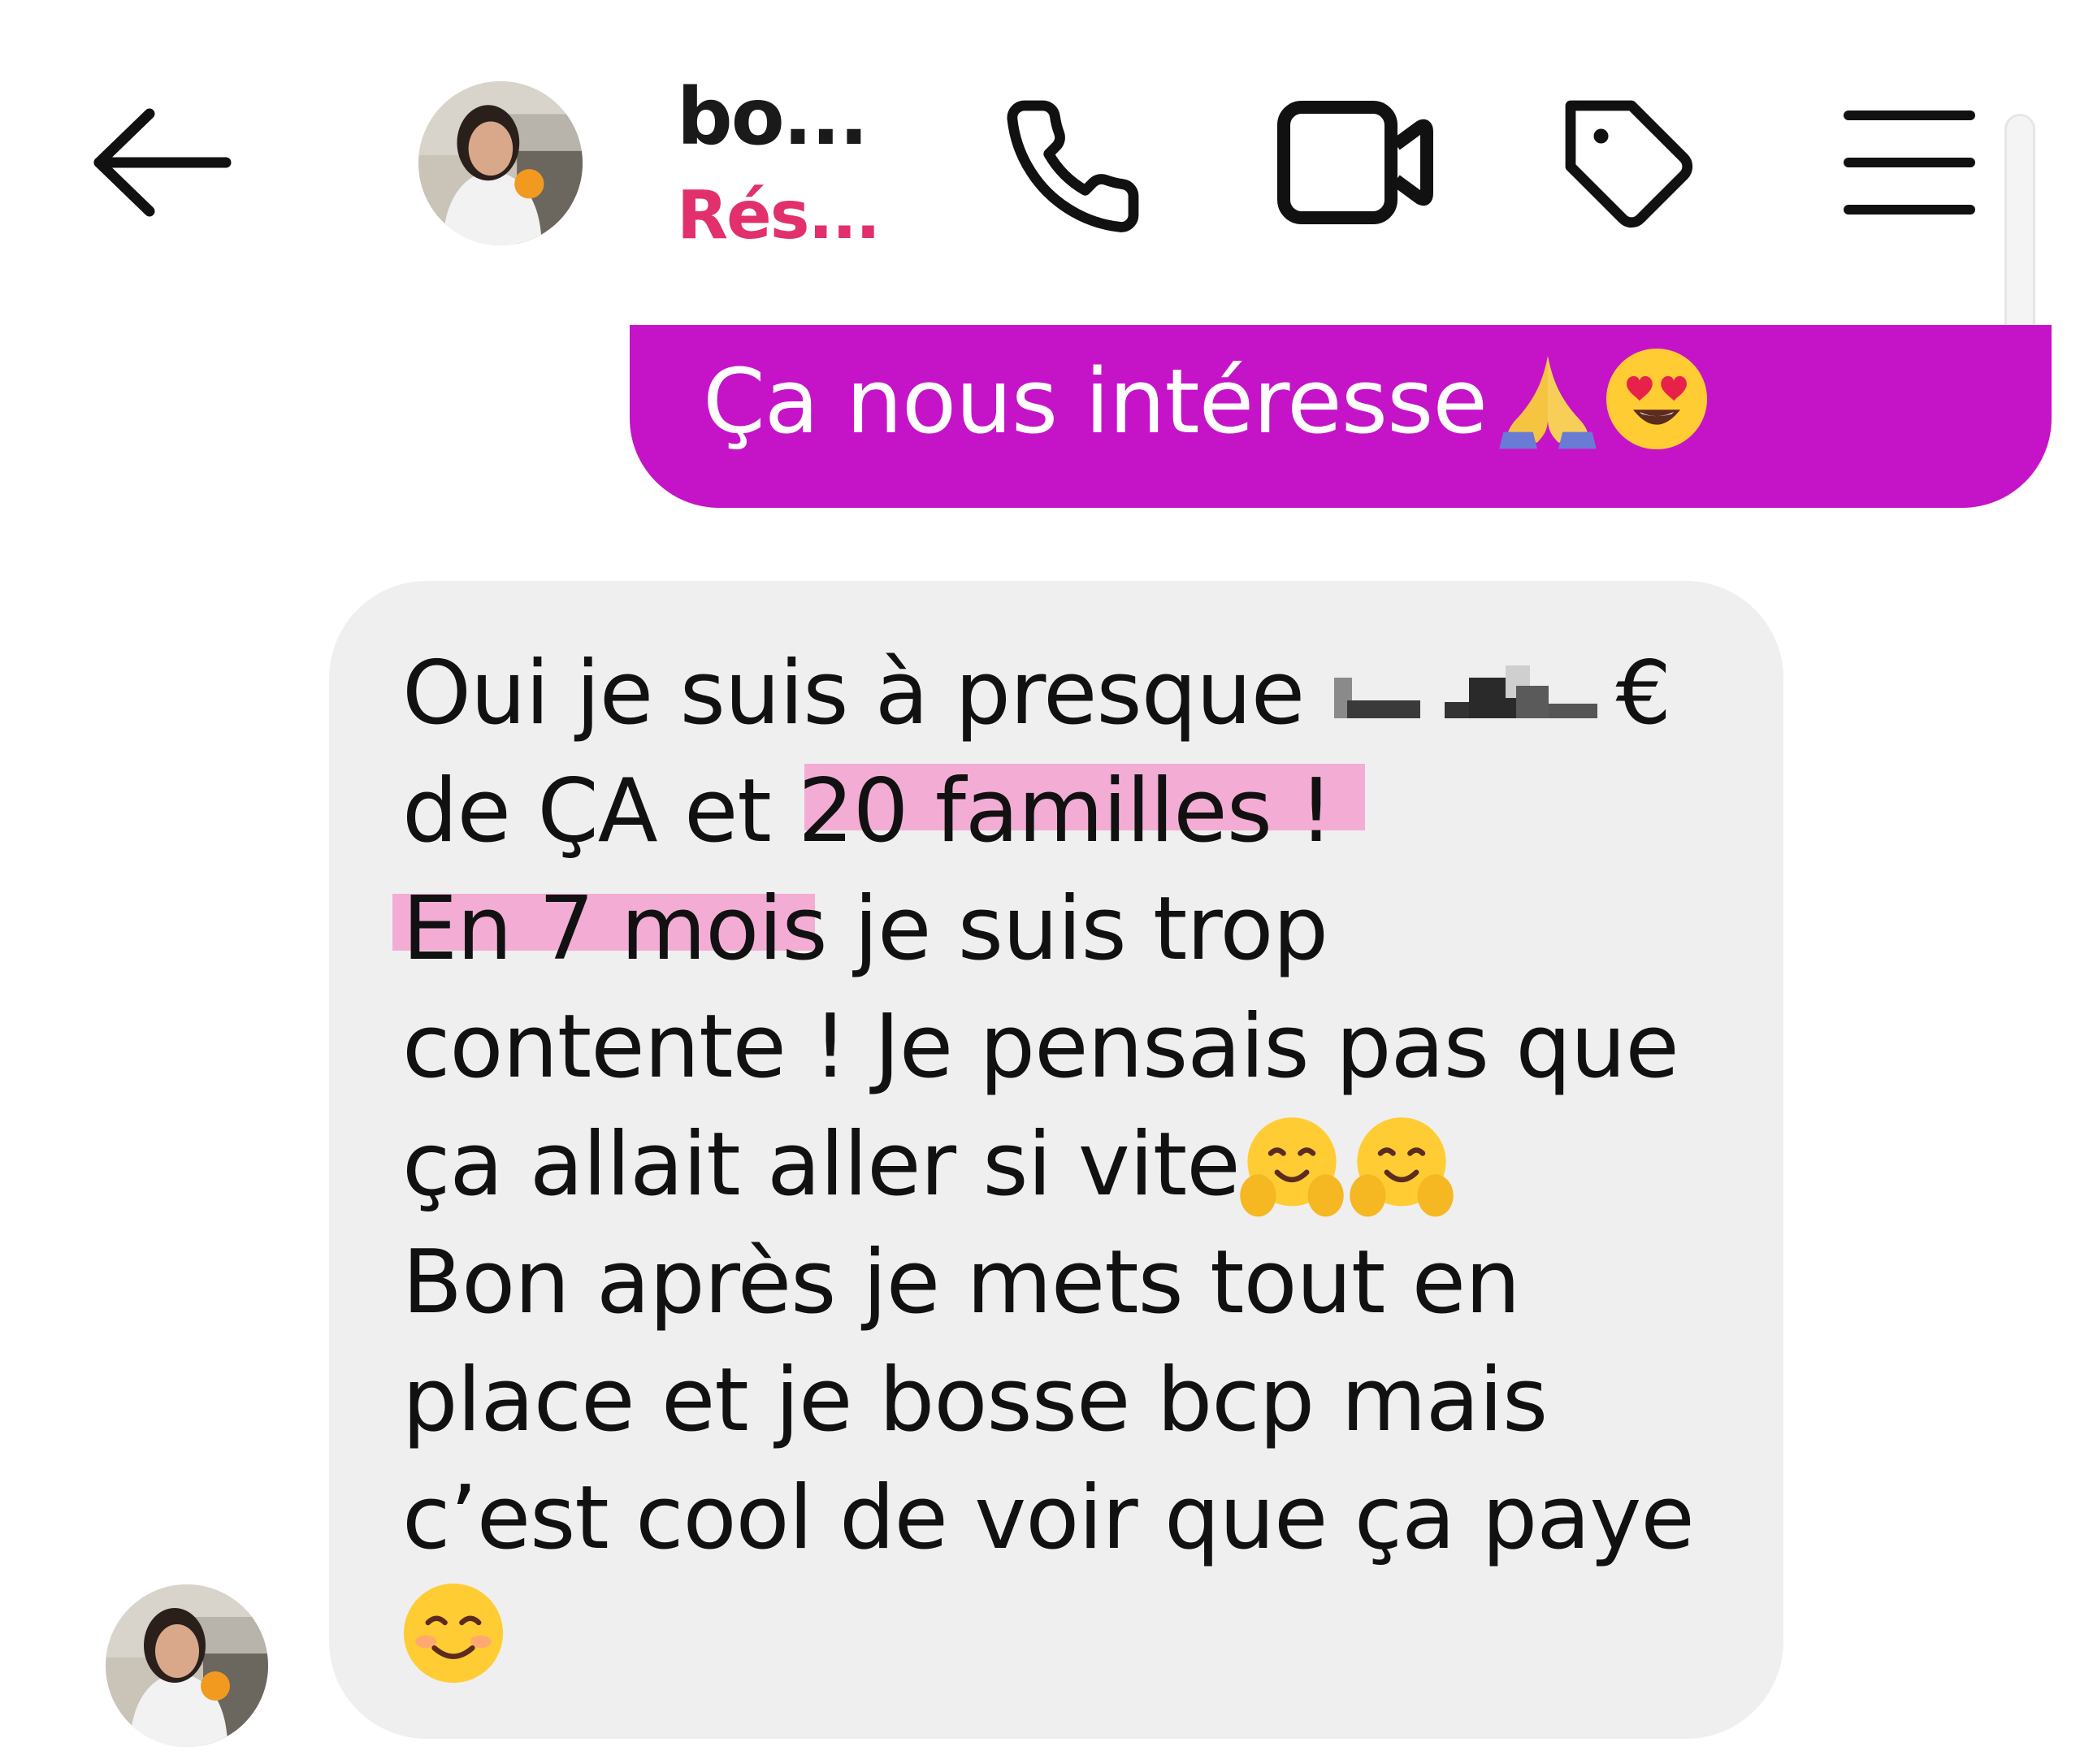 Image resolution: width=2080 pixels, height=1764 pixels. I want to click on heart-eyes-emoji-icon, so click(1657, 399).